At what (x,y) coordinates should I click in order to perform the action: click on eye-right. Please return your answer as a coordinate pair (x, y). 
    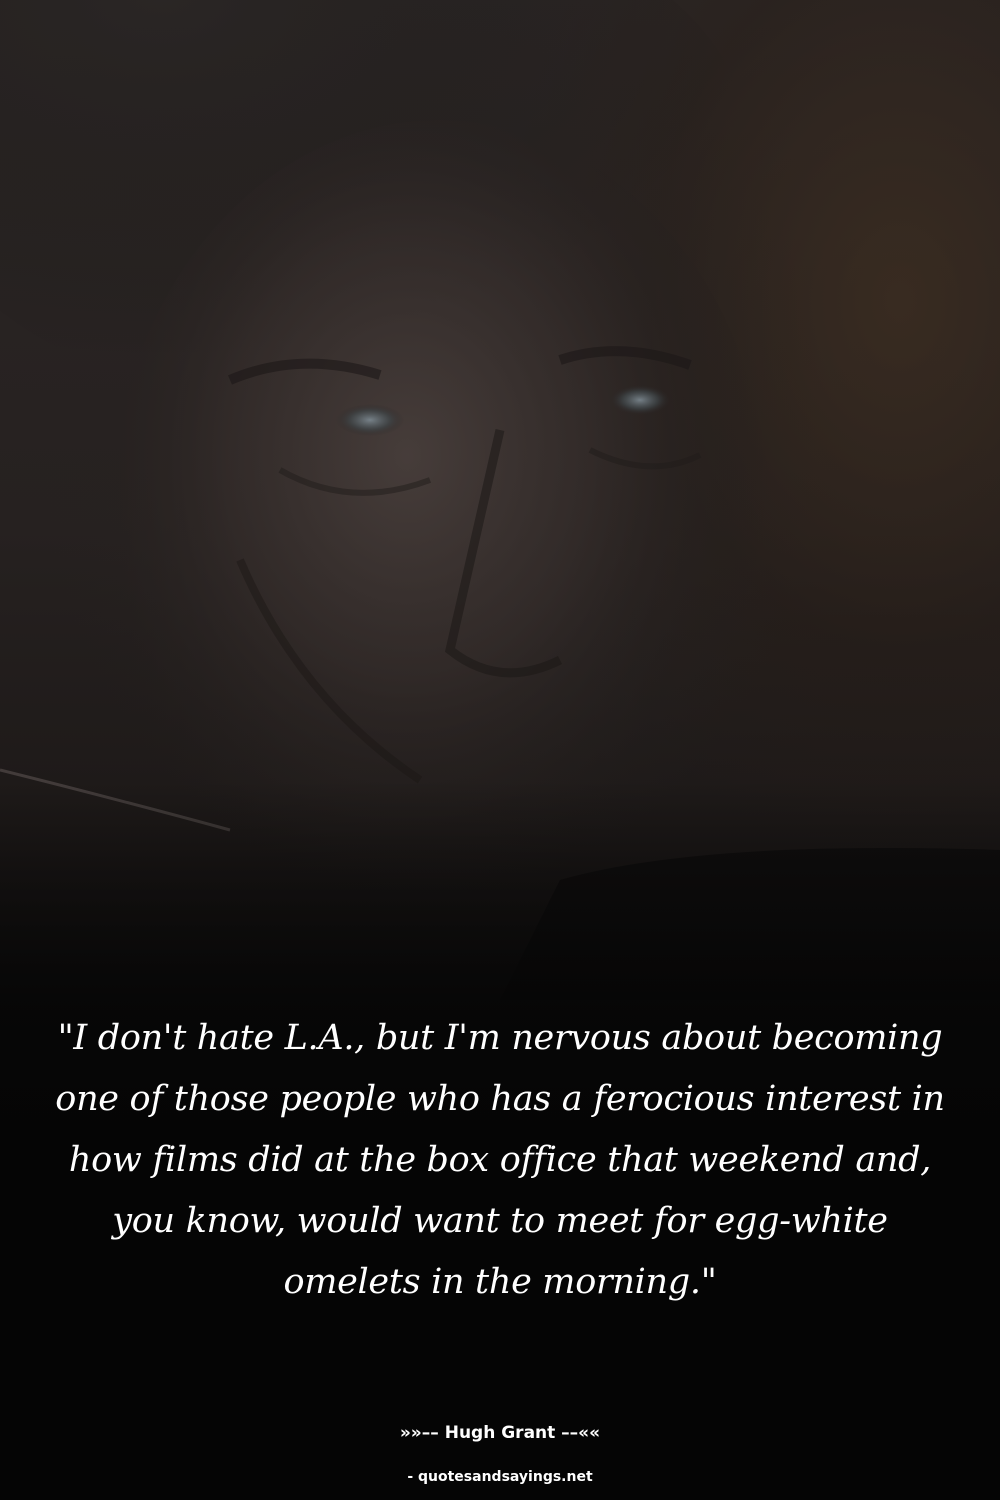
    Looking at the image, I should click on (640, 400).